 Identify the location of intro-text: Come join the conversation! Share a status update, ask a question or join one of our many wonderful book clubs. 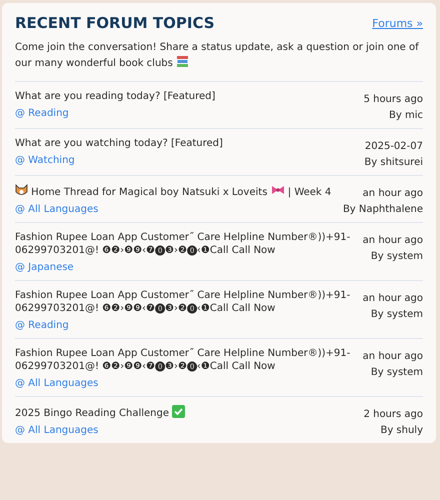
(217, 56).